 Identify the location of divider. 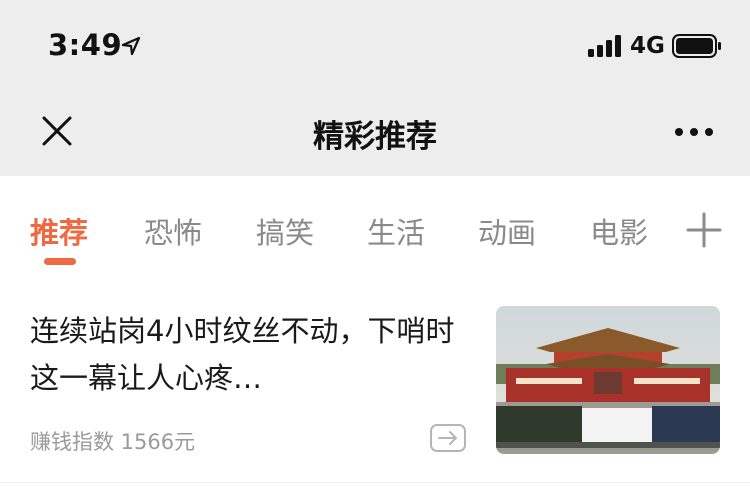
(375, 482).